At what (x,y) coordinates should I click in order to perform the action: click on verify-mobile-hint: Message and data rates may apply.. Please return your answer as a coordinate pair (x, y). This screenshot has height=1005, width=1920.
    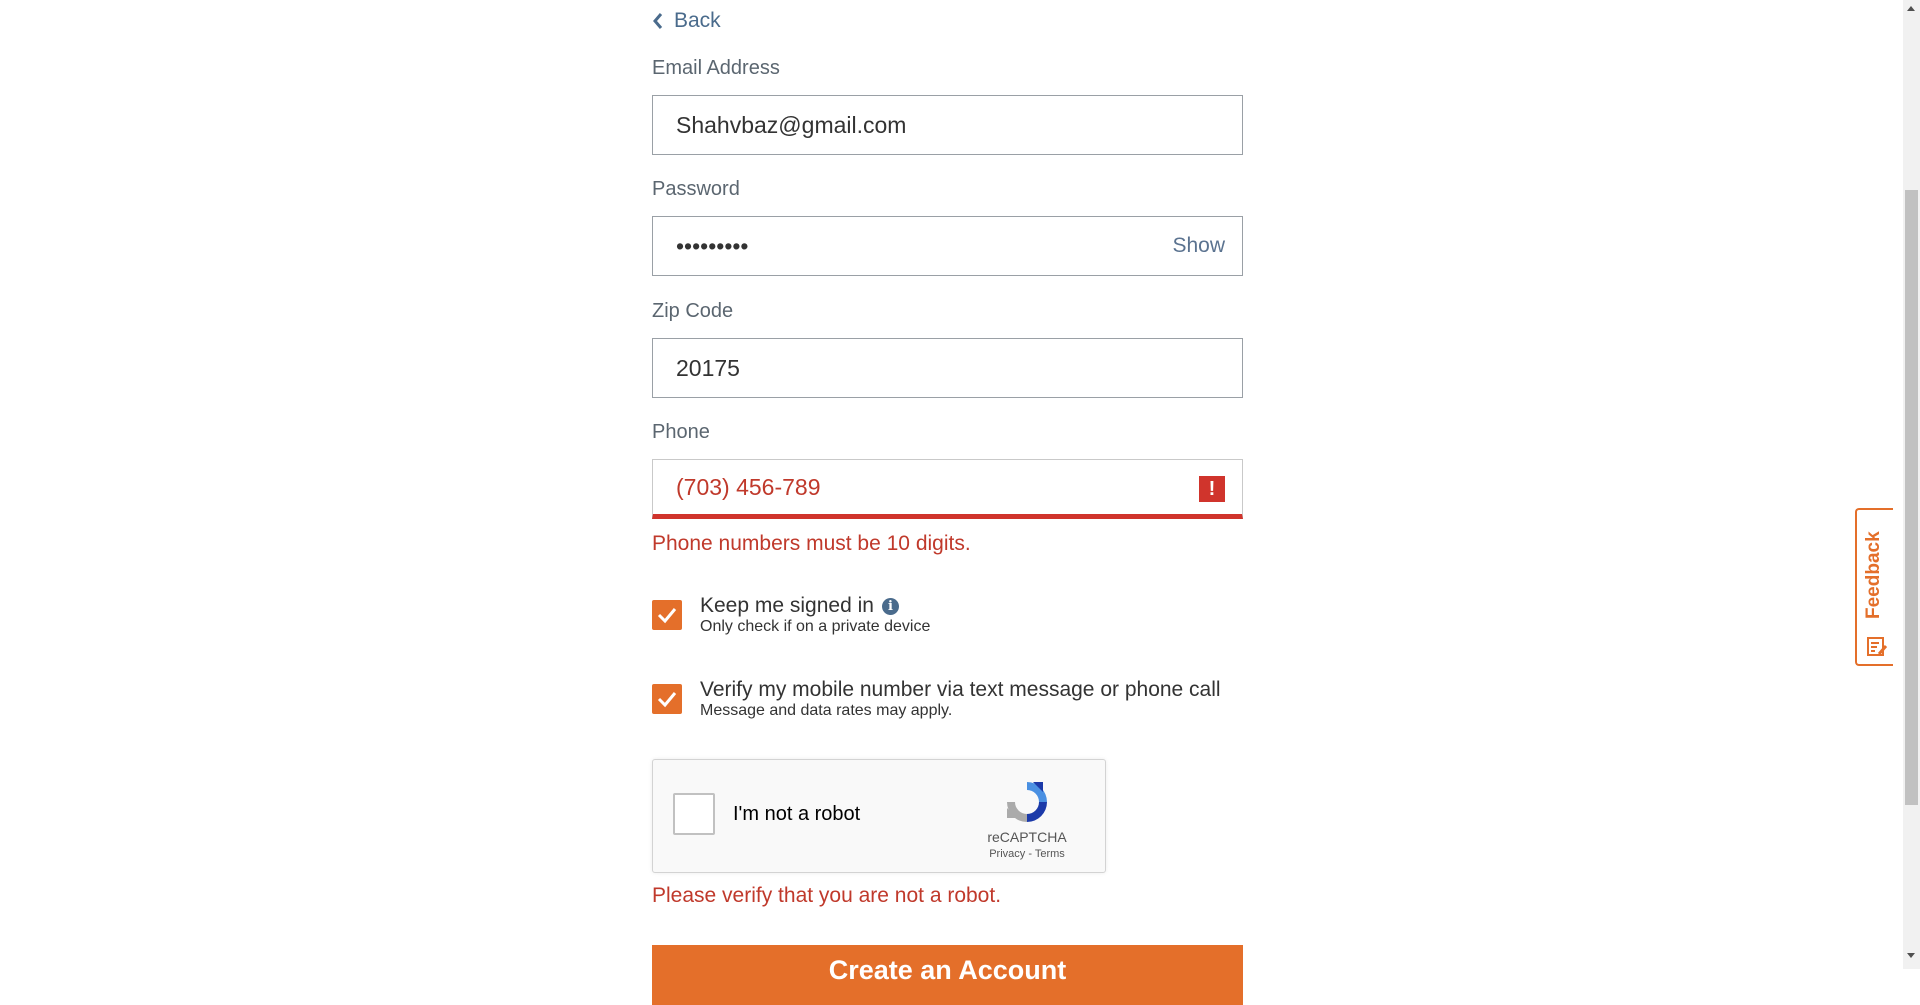
    Looking at the image, I should click on (826, 710).